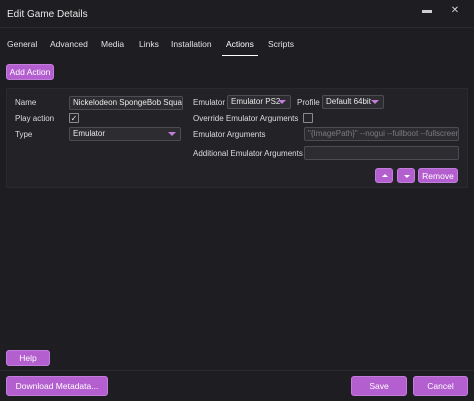  Describe the element at coordinates (89, 133) in the screenshot. I see `type-select-value: Emulator` at that location.